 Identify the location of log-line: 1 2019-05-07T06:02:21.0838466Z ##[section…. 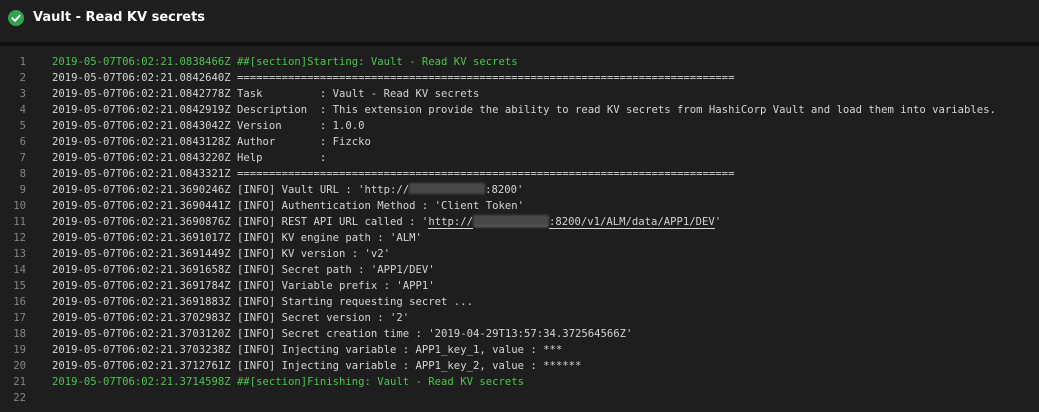
(519, 62).